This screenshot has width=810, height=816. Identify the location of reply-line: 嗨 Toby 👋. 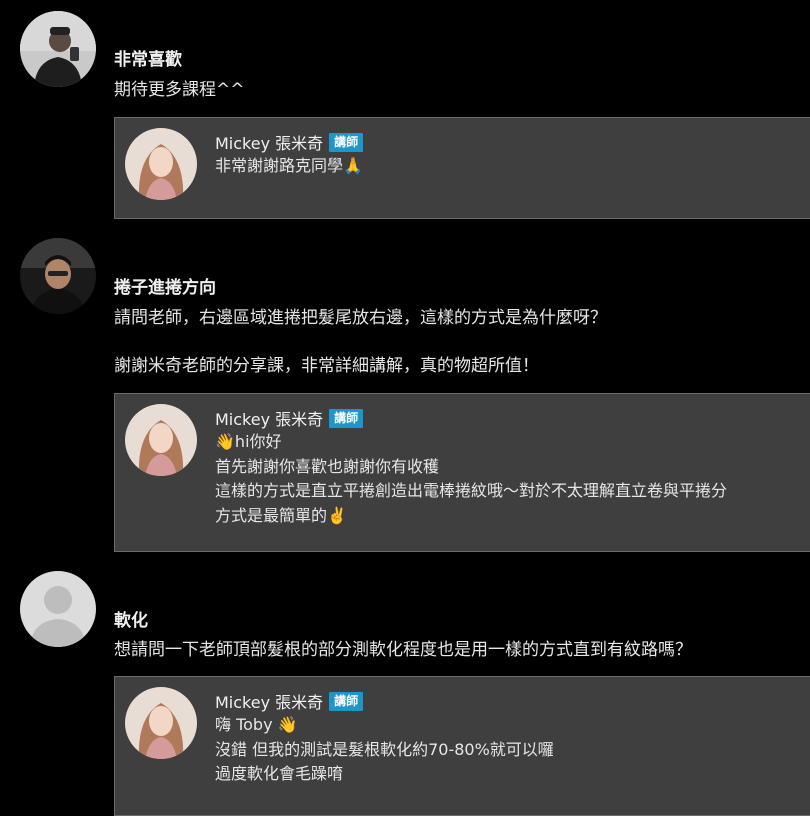
(256, 724).